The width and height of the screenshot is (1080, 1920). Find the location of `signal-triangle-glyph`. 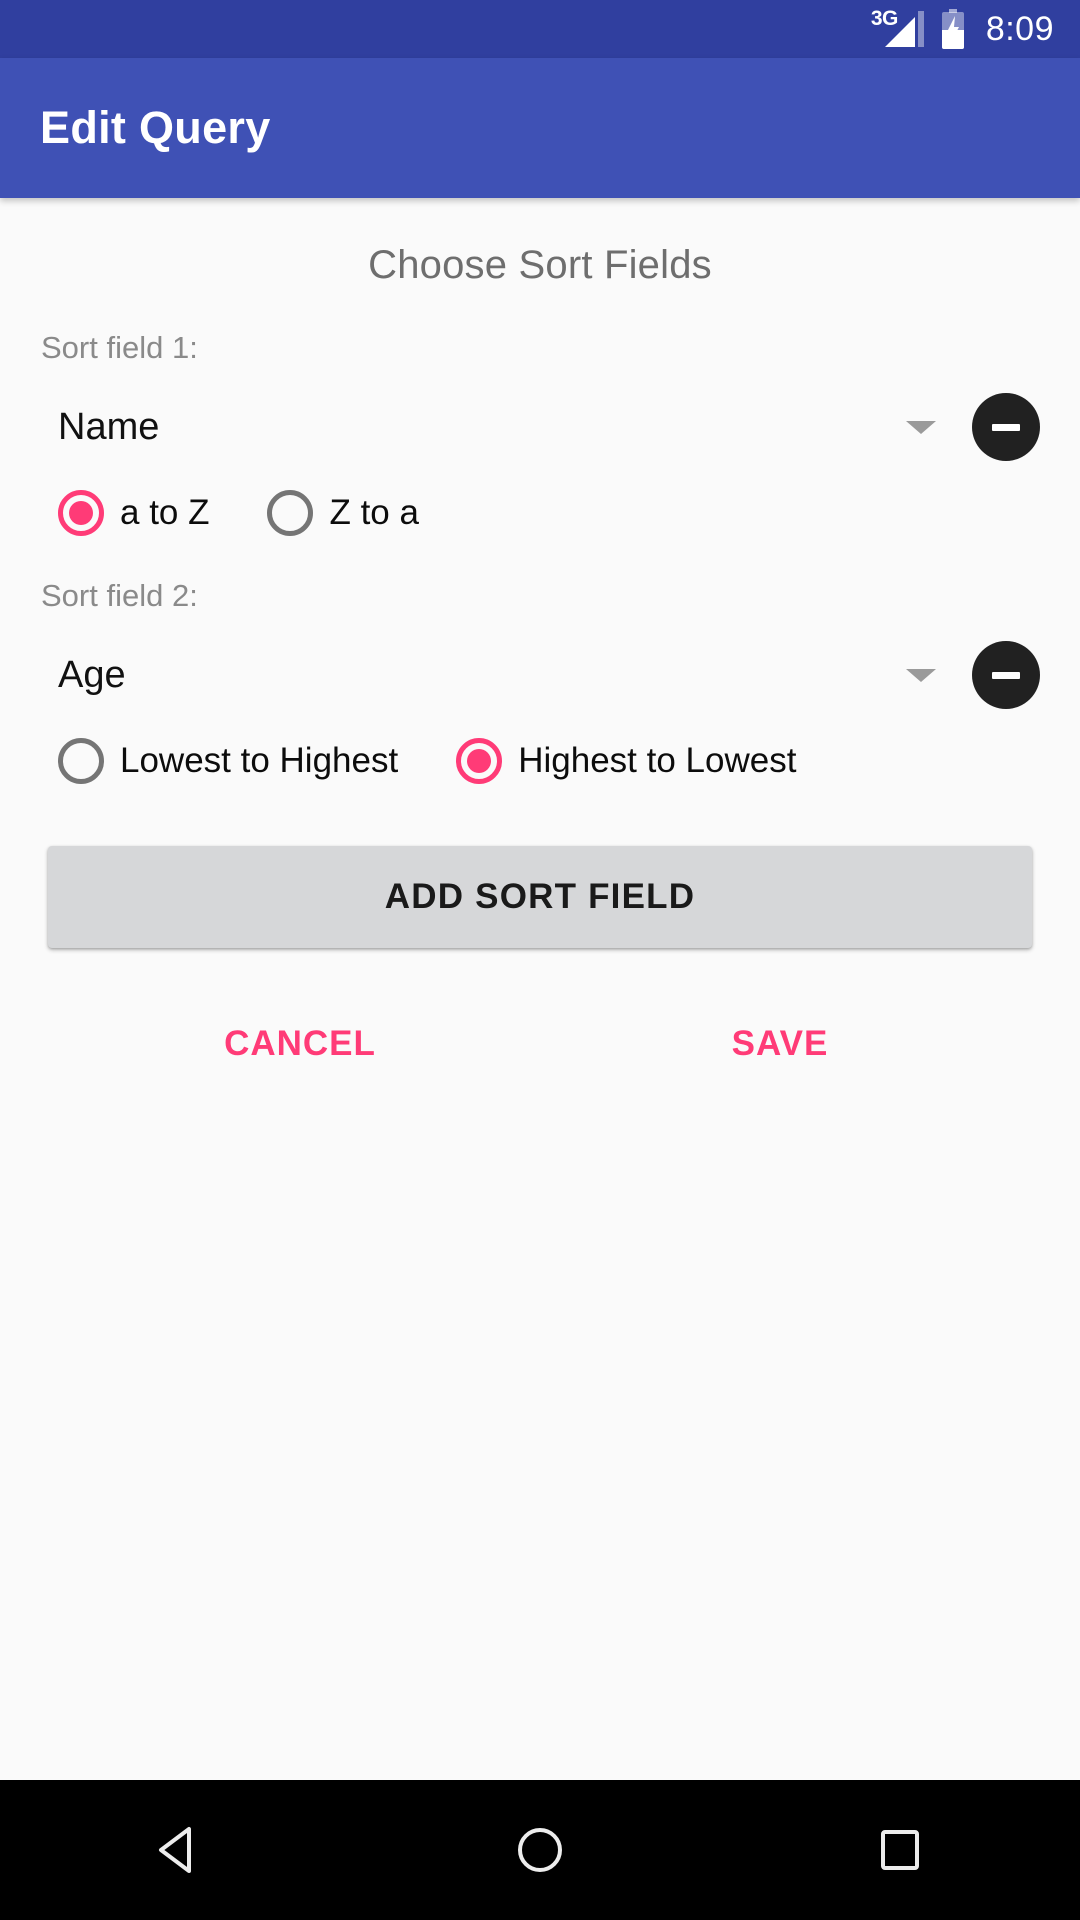

signal-triangle-glyph is located at coordinates (904, 29).